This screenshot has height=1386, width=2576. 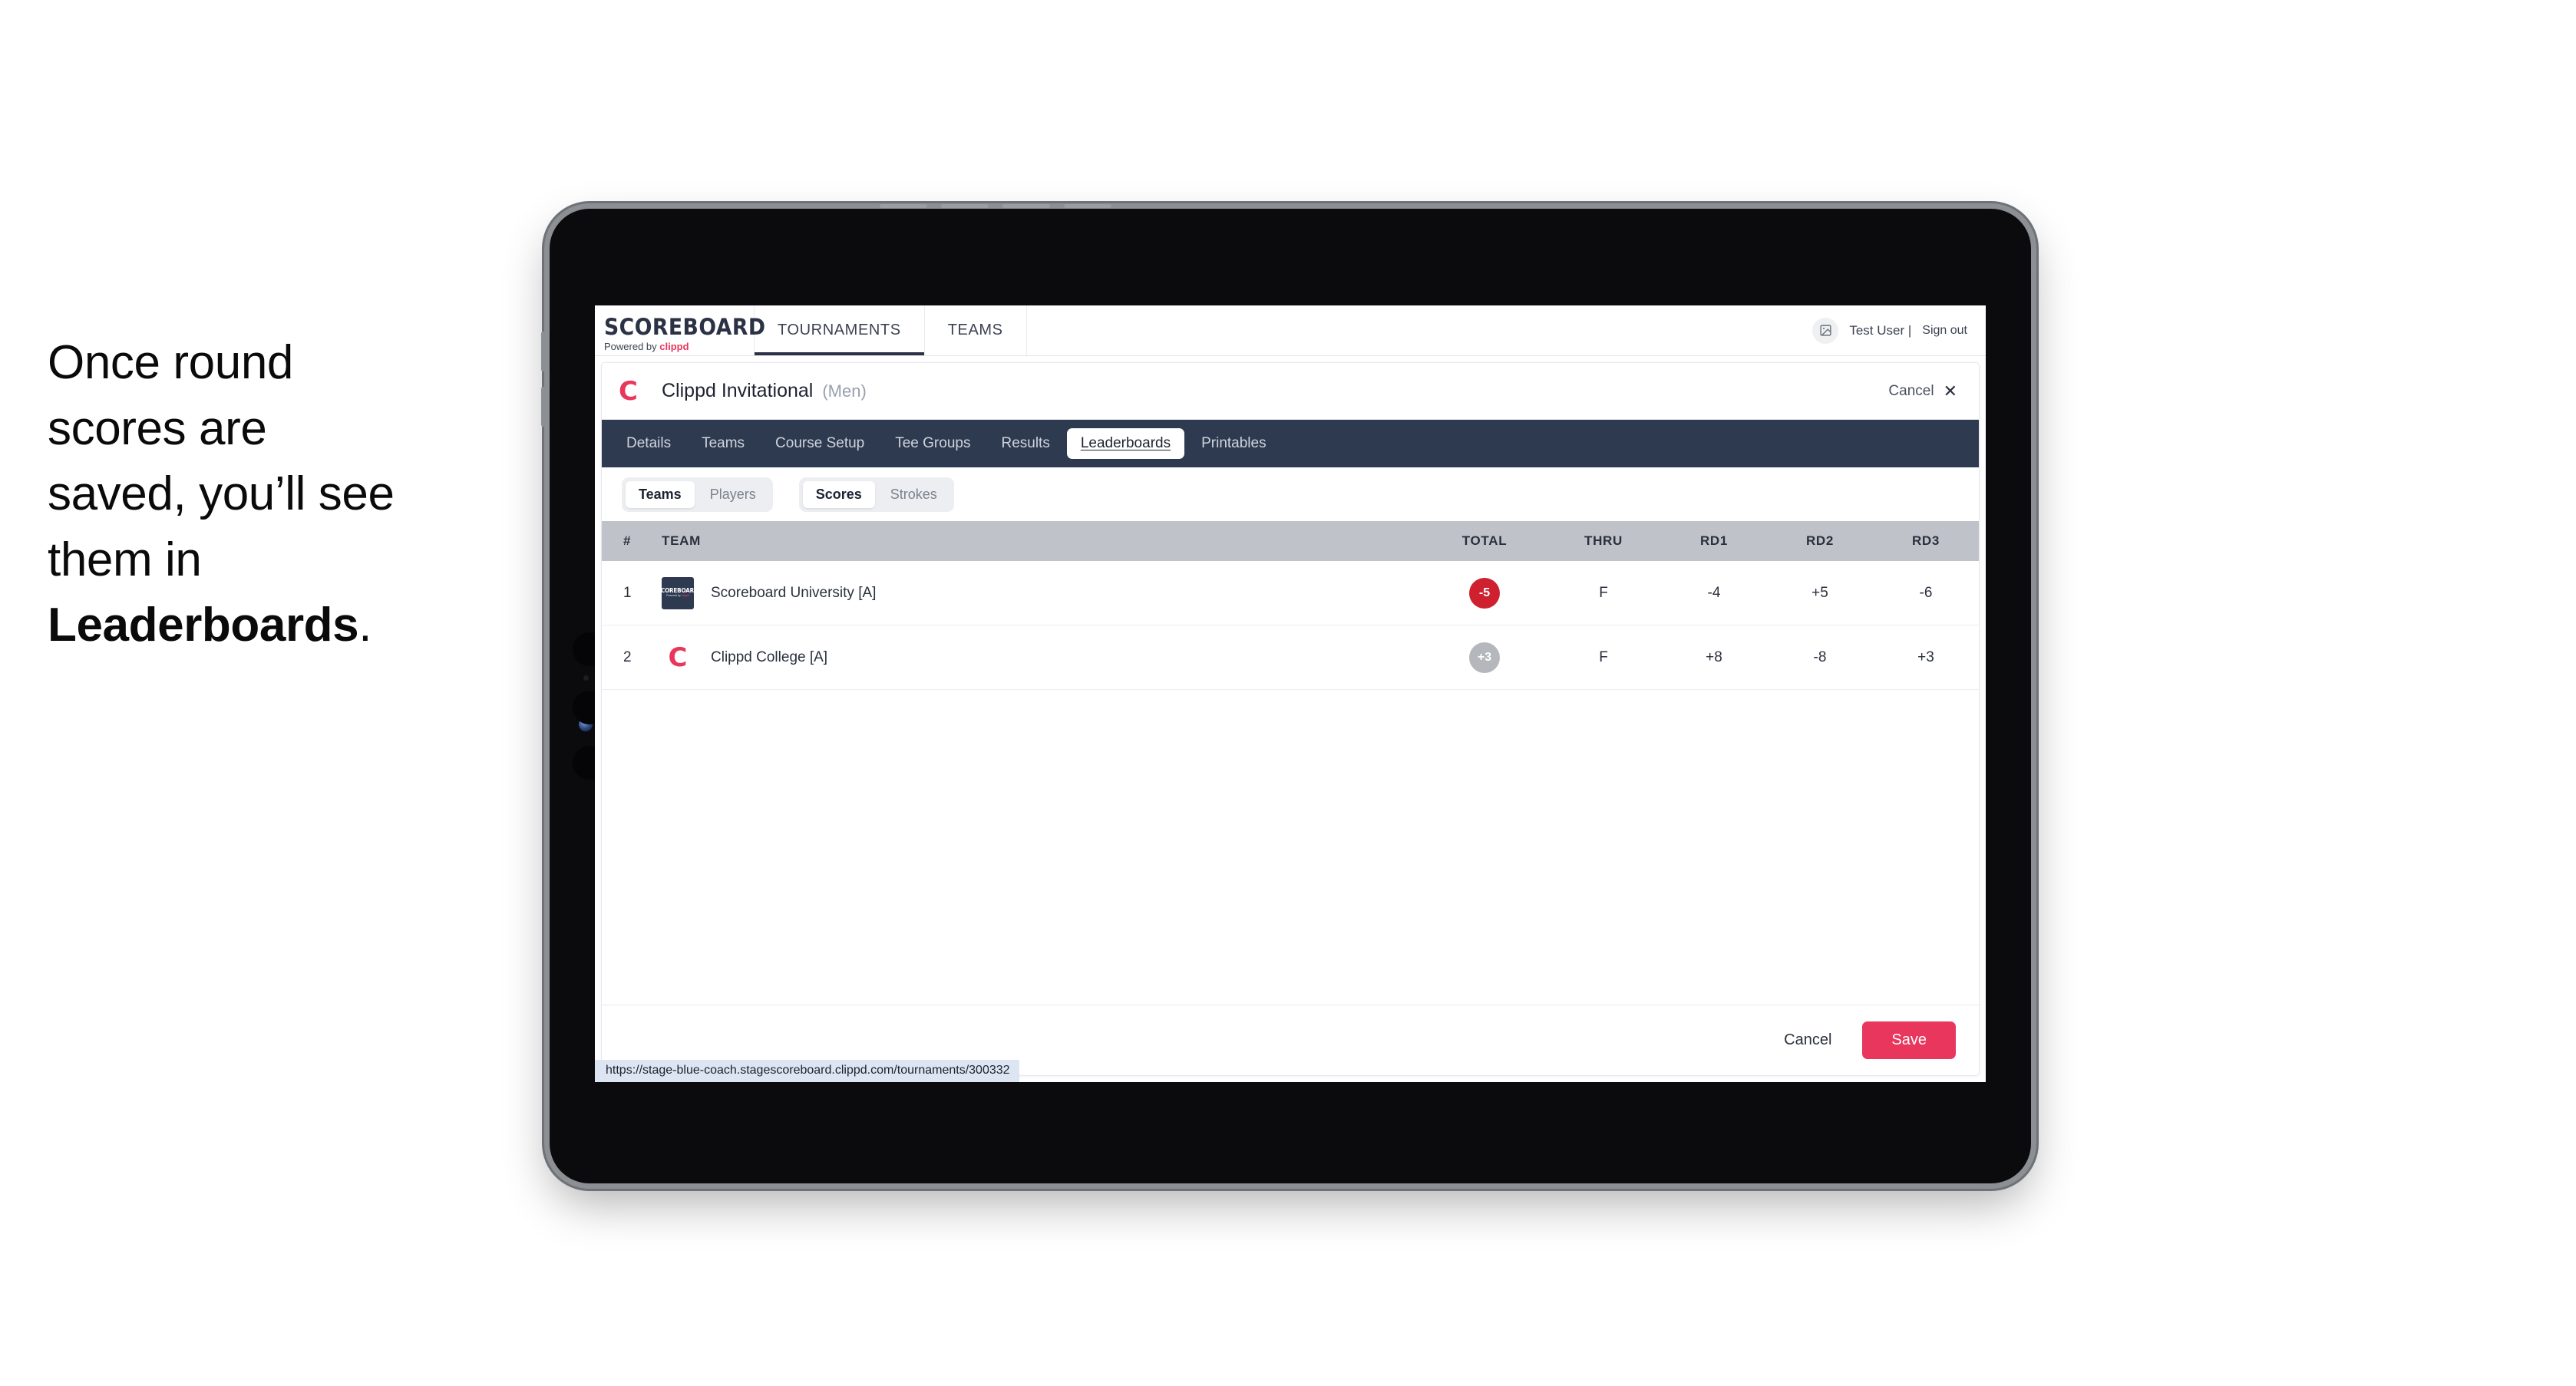 I want to click on column-header-total: TOTAL, so click(x=1484, y=540).